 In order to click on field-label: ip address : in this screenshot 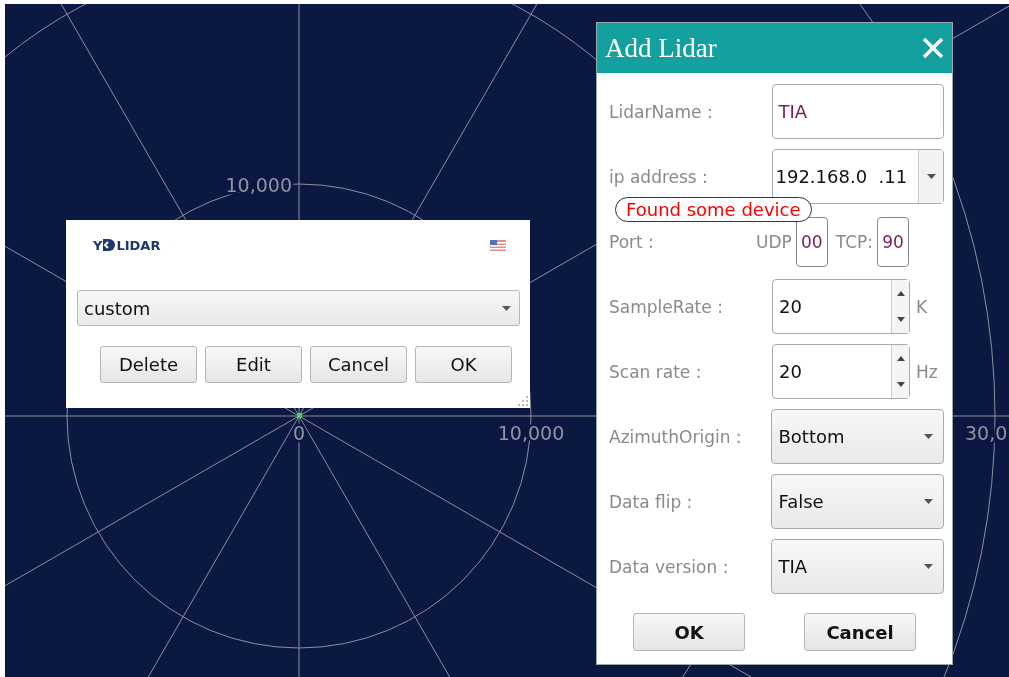, I will do `click(659, 176)`.